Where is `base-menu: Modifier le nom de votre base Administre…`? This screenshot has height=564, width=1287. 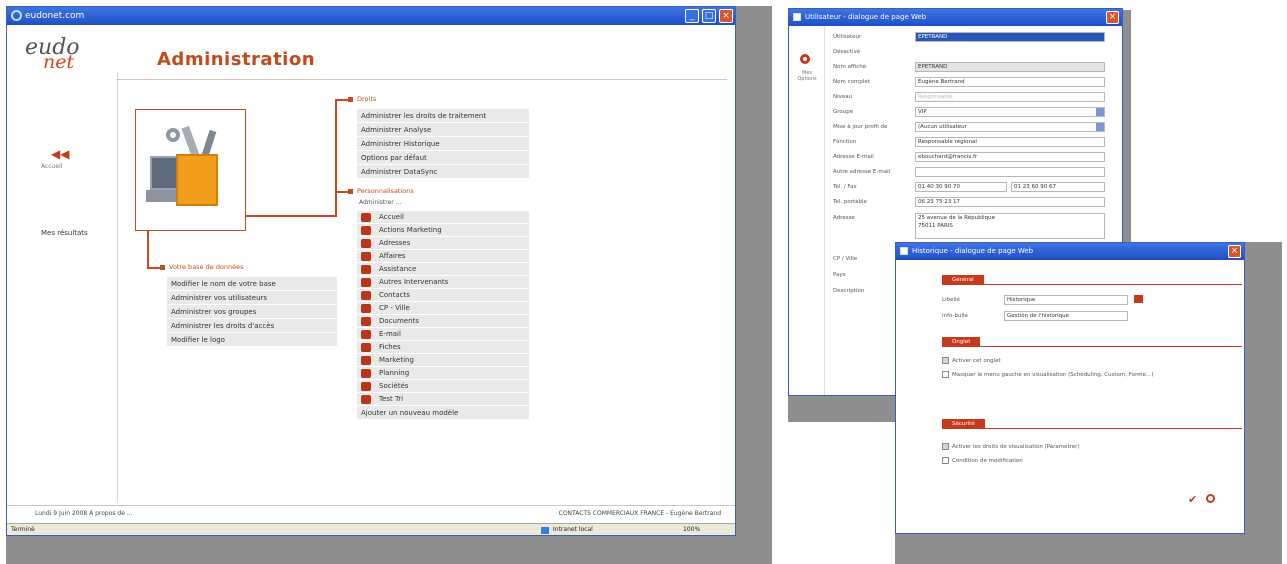
base-menu: Modifier le nom de votre base Administre… is located at coordinates (252, 312).